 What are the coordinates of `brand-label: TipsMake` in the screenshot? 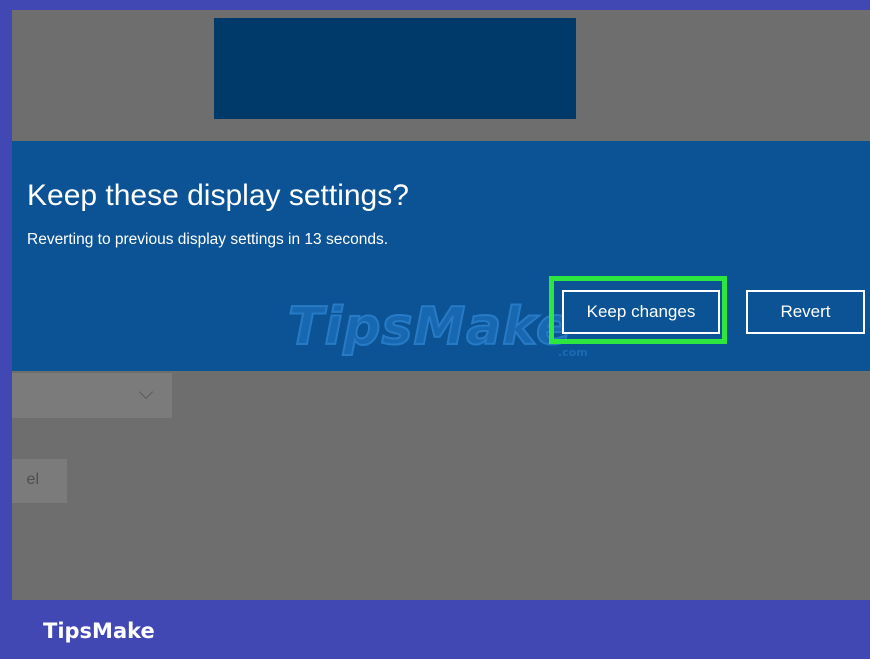 It's located at (99, 631).